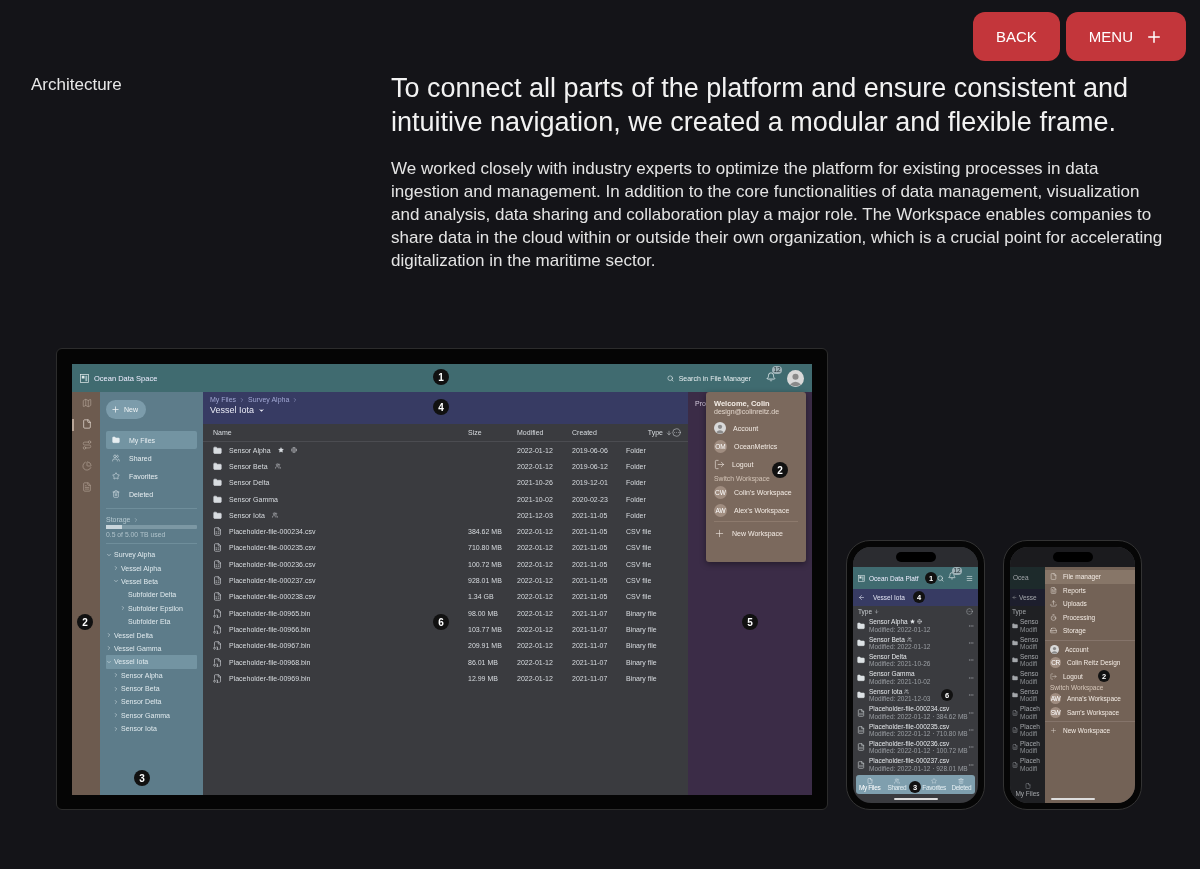  I want to click on folder-title: Vessel Iota, so click(232, 410).